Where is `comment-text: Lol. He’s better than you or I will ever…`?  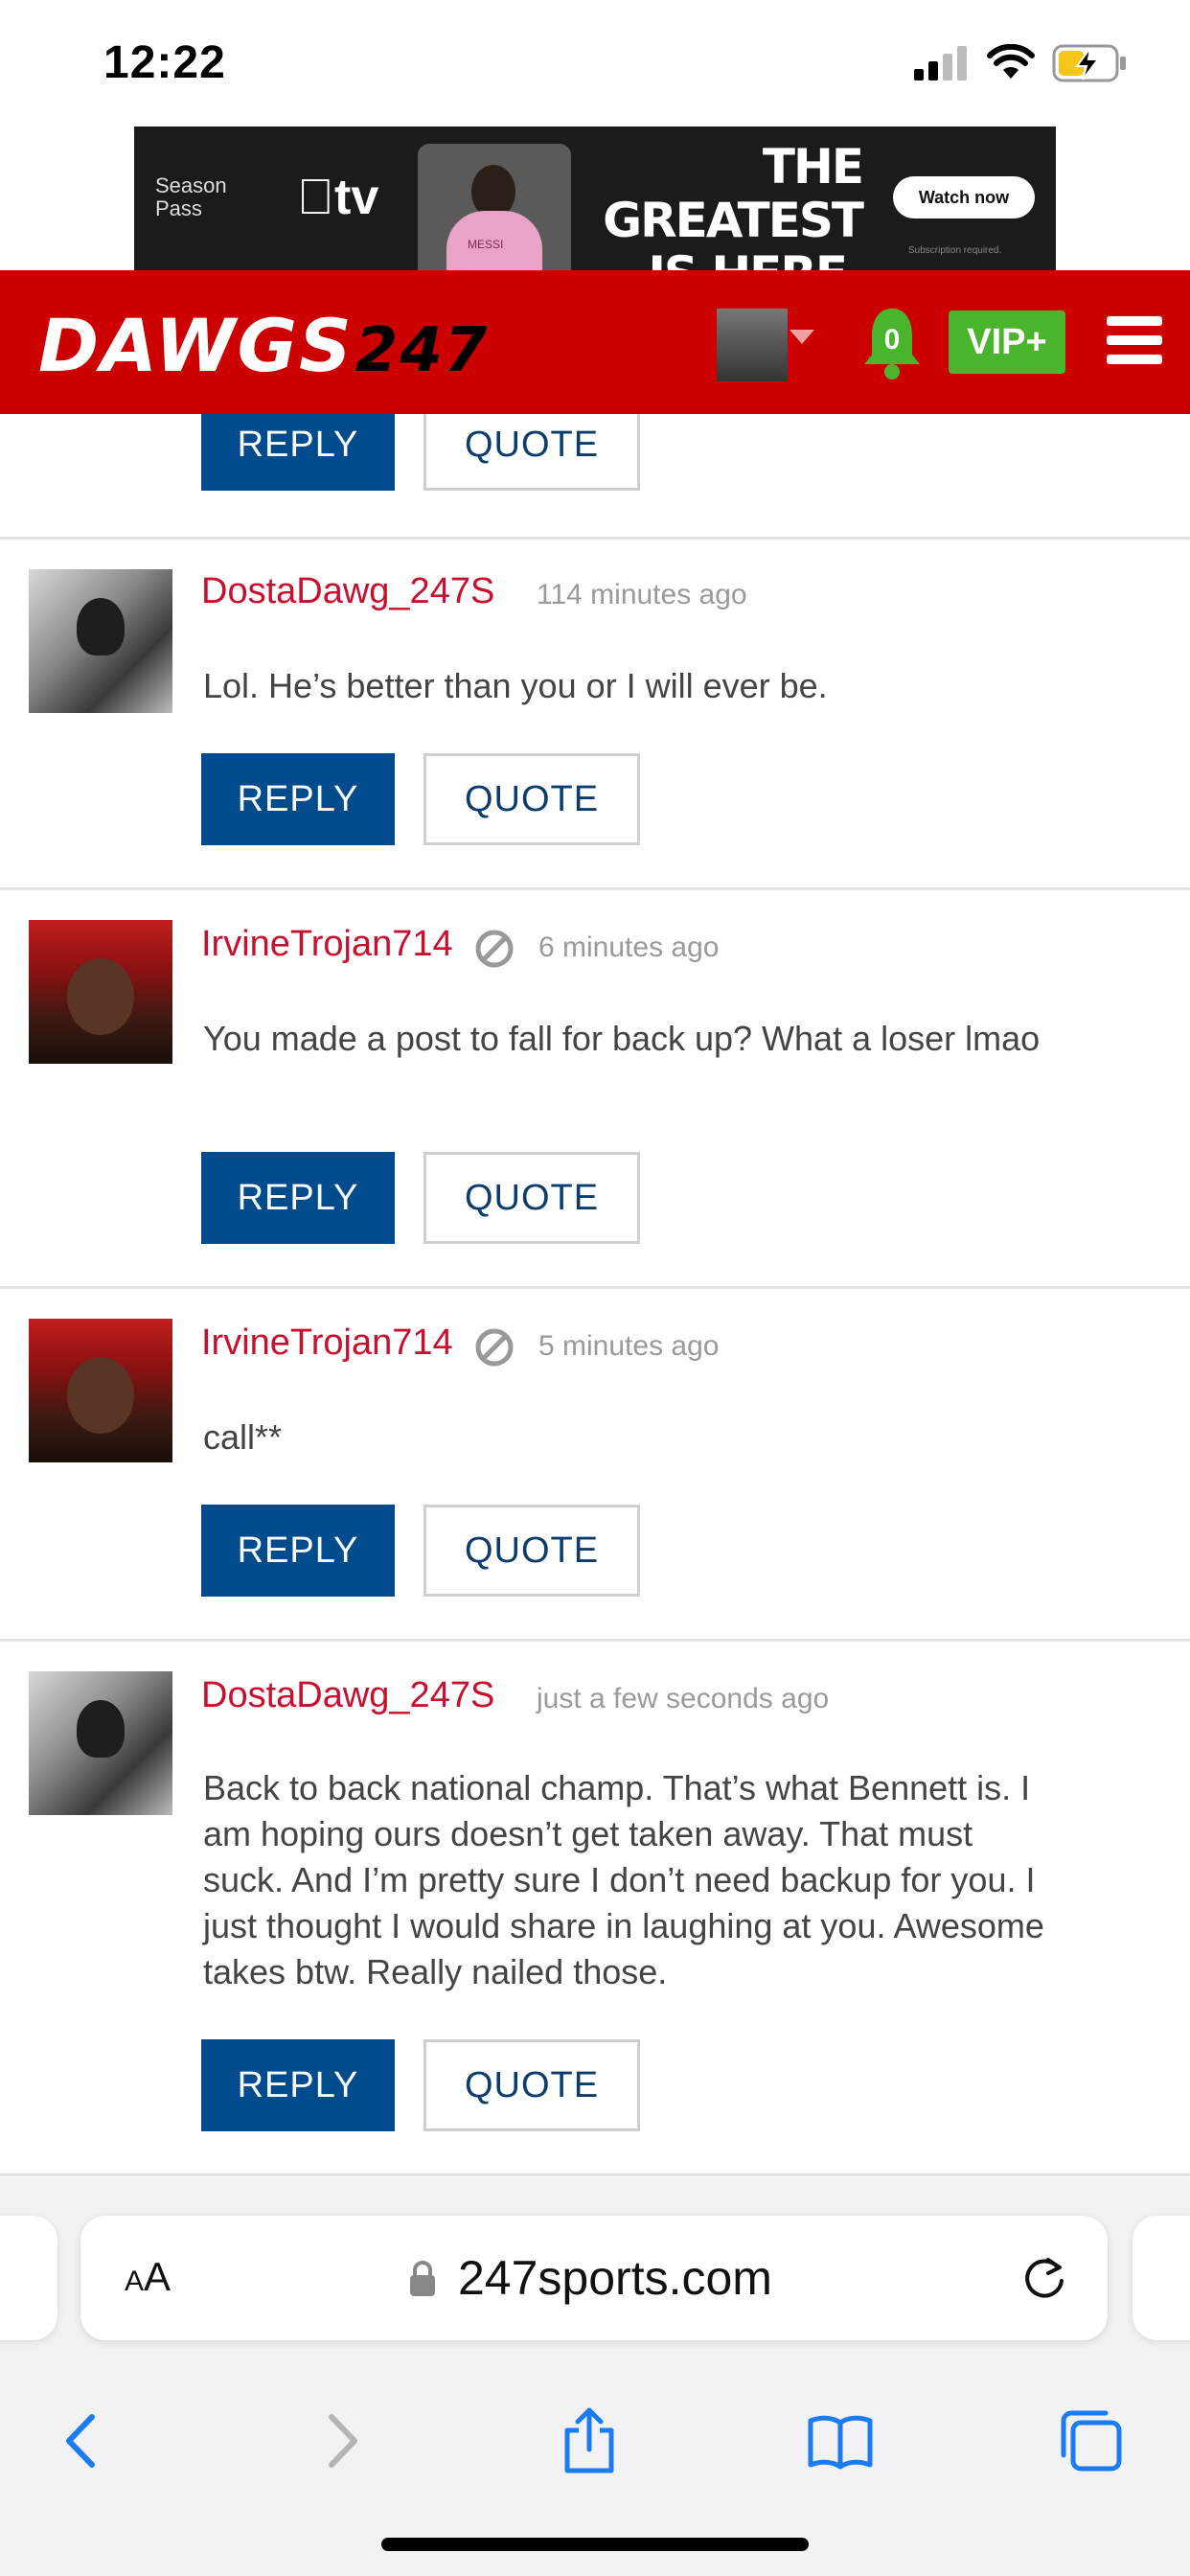 comment-text: Lol. He’s better than you or I will ever… is located at coordinates (515, 685).